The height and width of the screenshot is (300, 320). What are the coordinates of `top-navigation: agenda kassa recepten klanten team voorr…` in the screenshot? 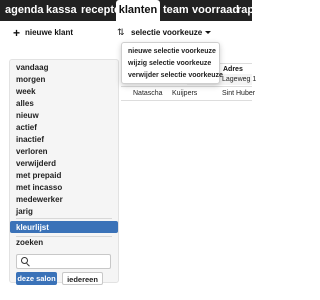 It's located at (126, 10).